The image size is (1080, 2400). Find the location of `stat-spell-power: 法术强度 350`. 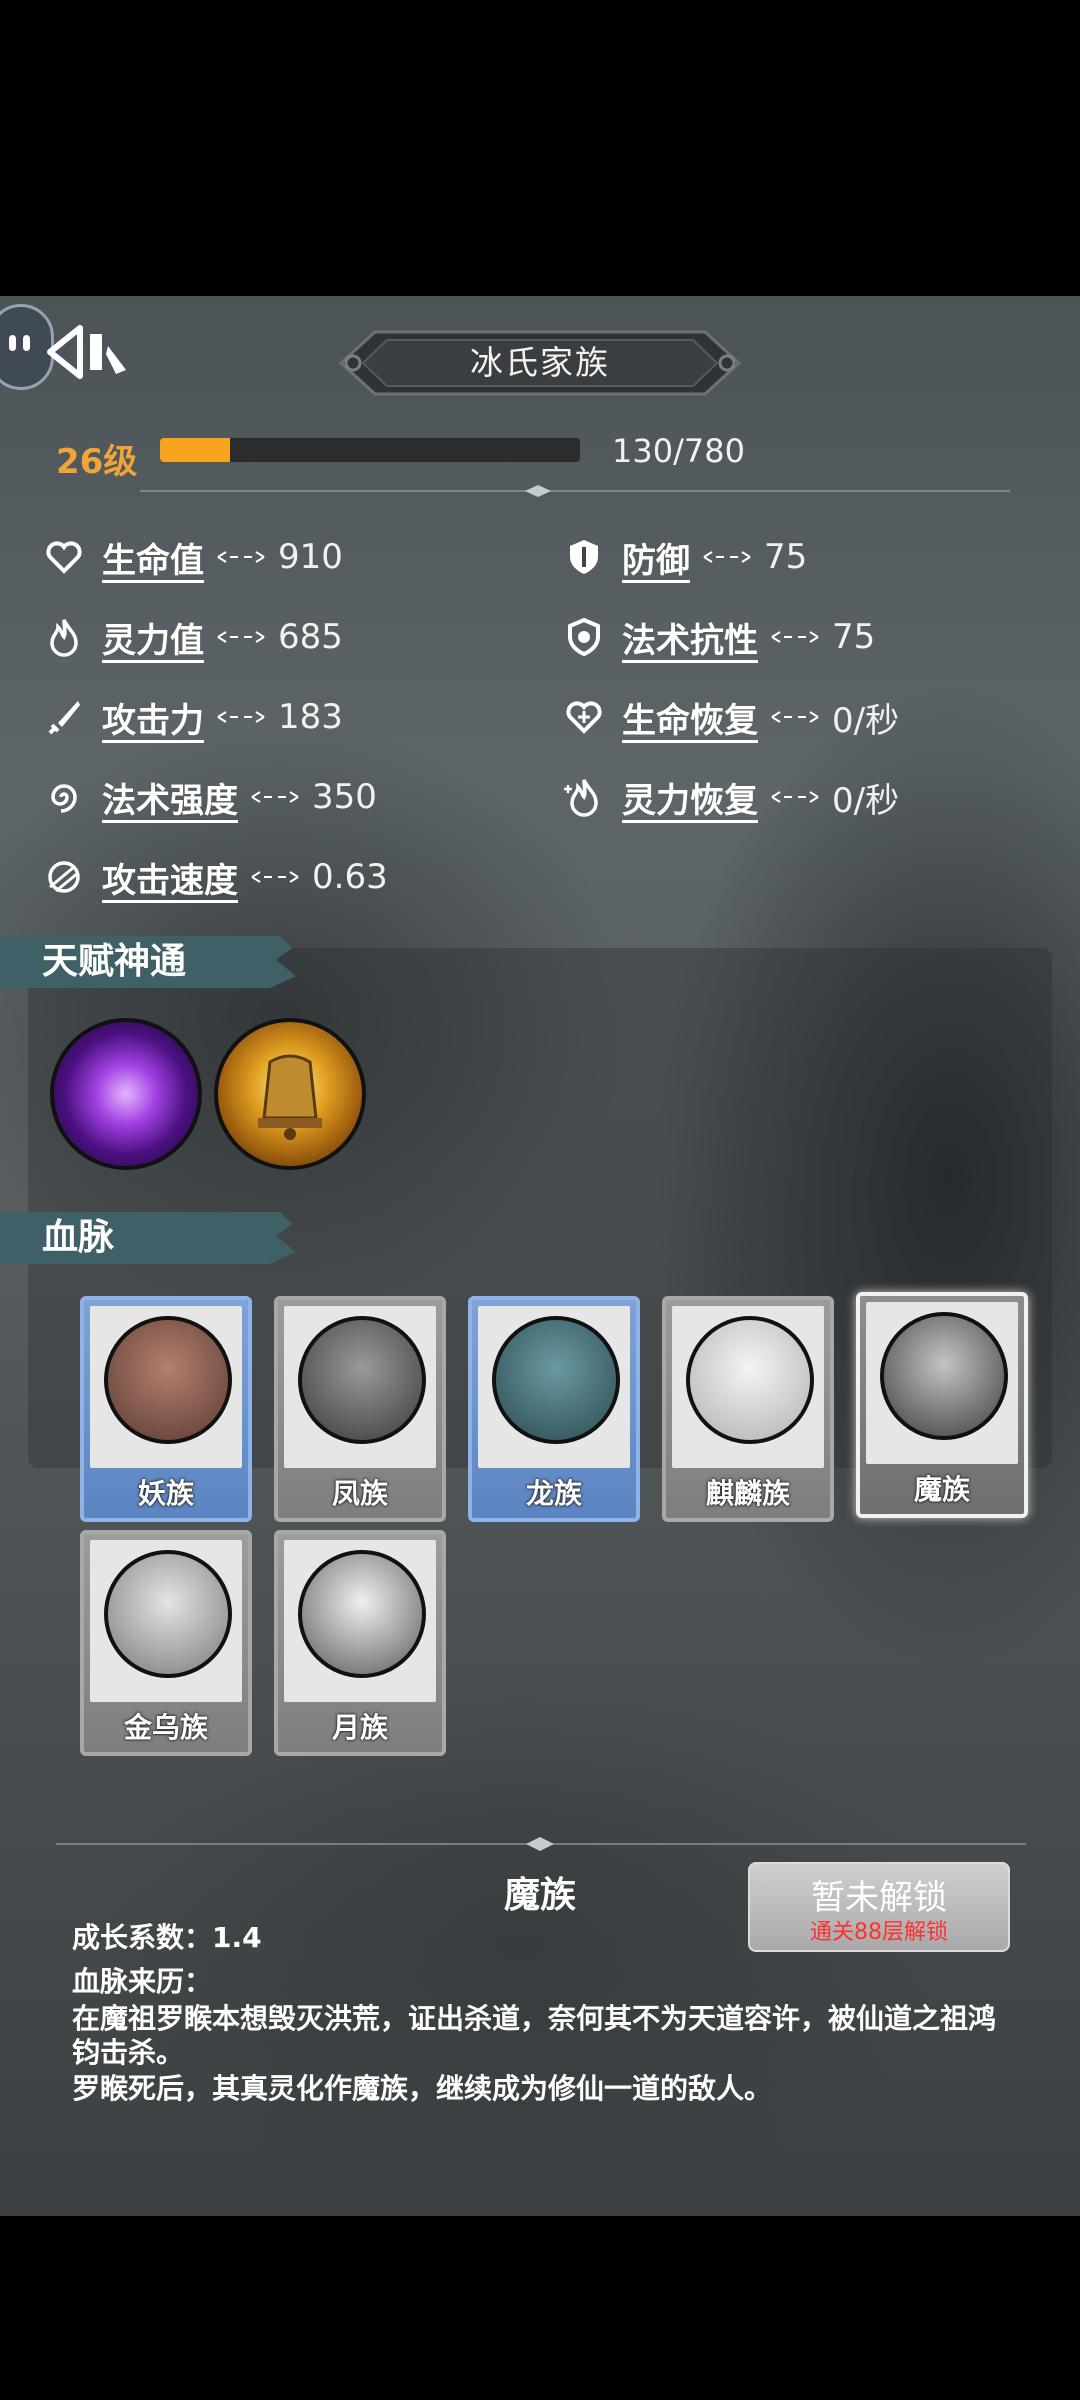

stat-spell-power: 法术强度 350 is located at coordinates (210, 797).